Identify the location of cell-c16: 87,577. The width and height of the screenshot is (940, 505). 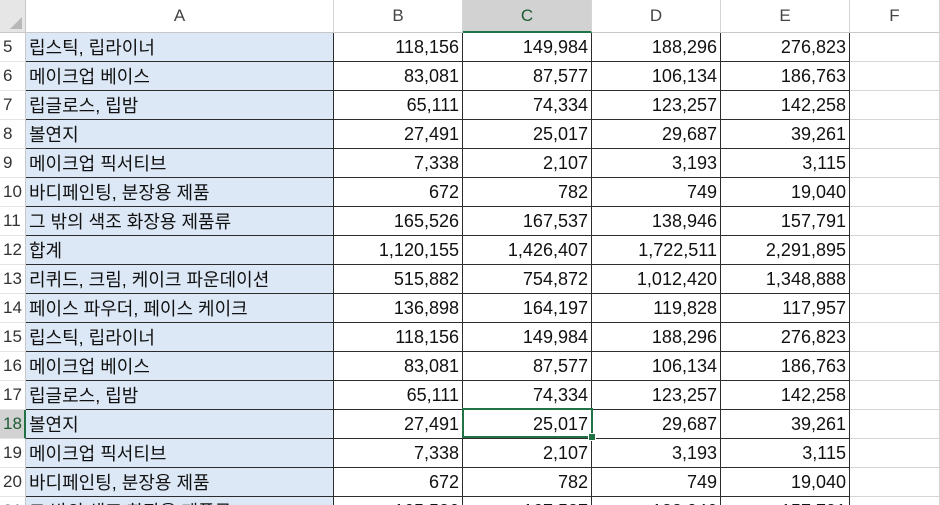
(527, 366).